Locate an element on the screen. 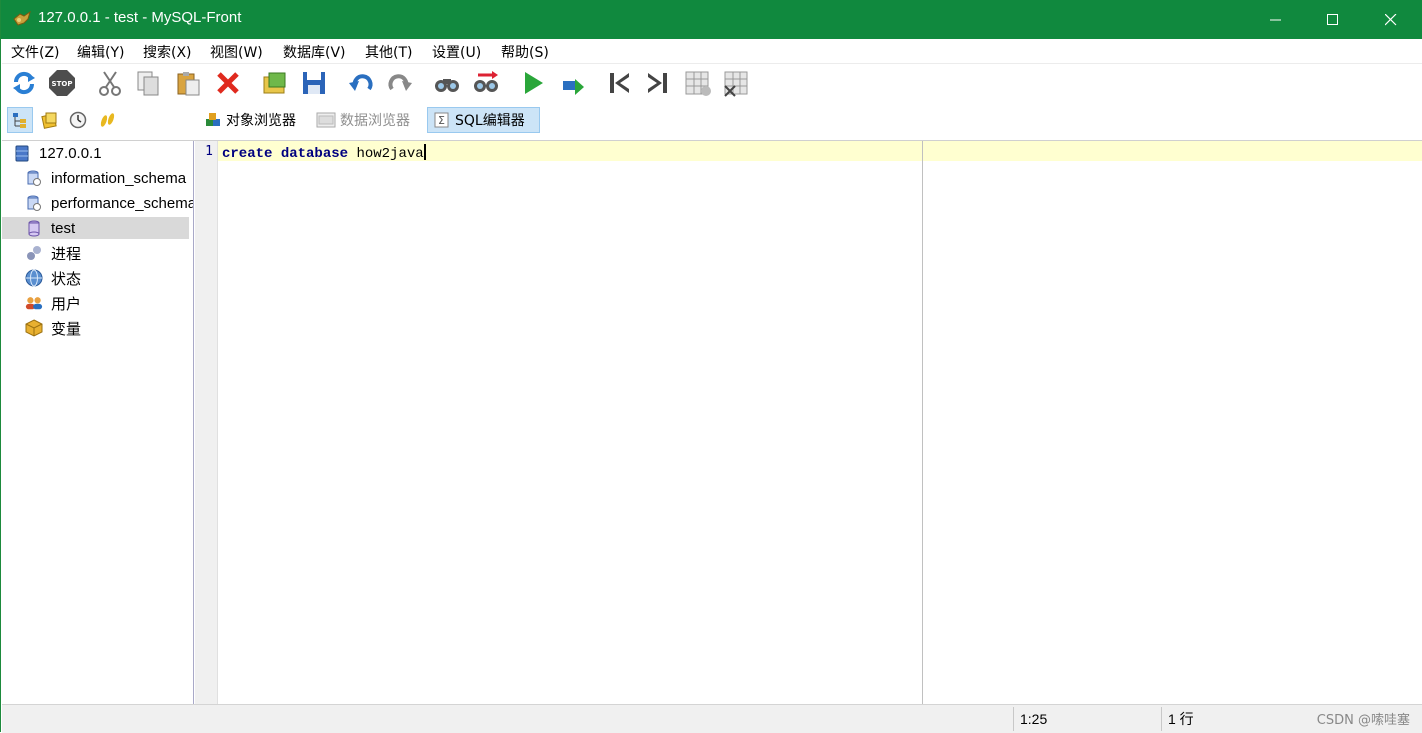  undo-icon is located at coordinates (361, 83).